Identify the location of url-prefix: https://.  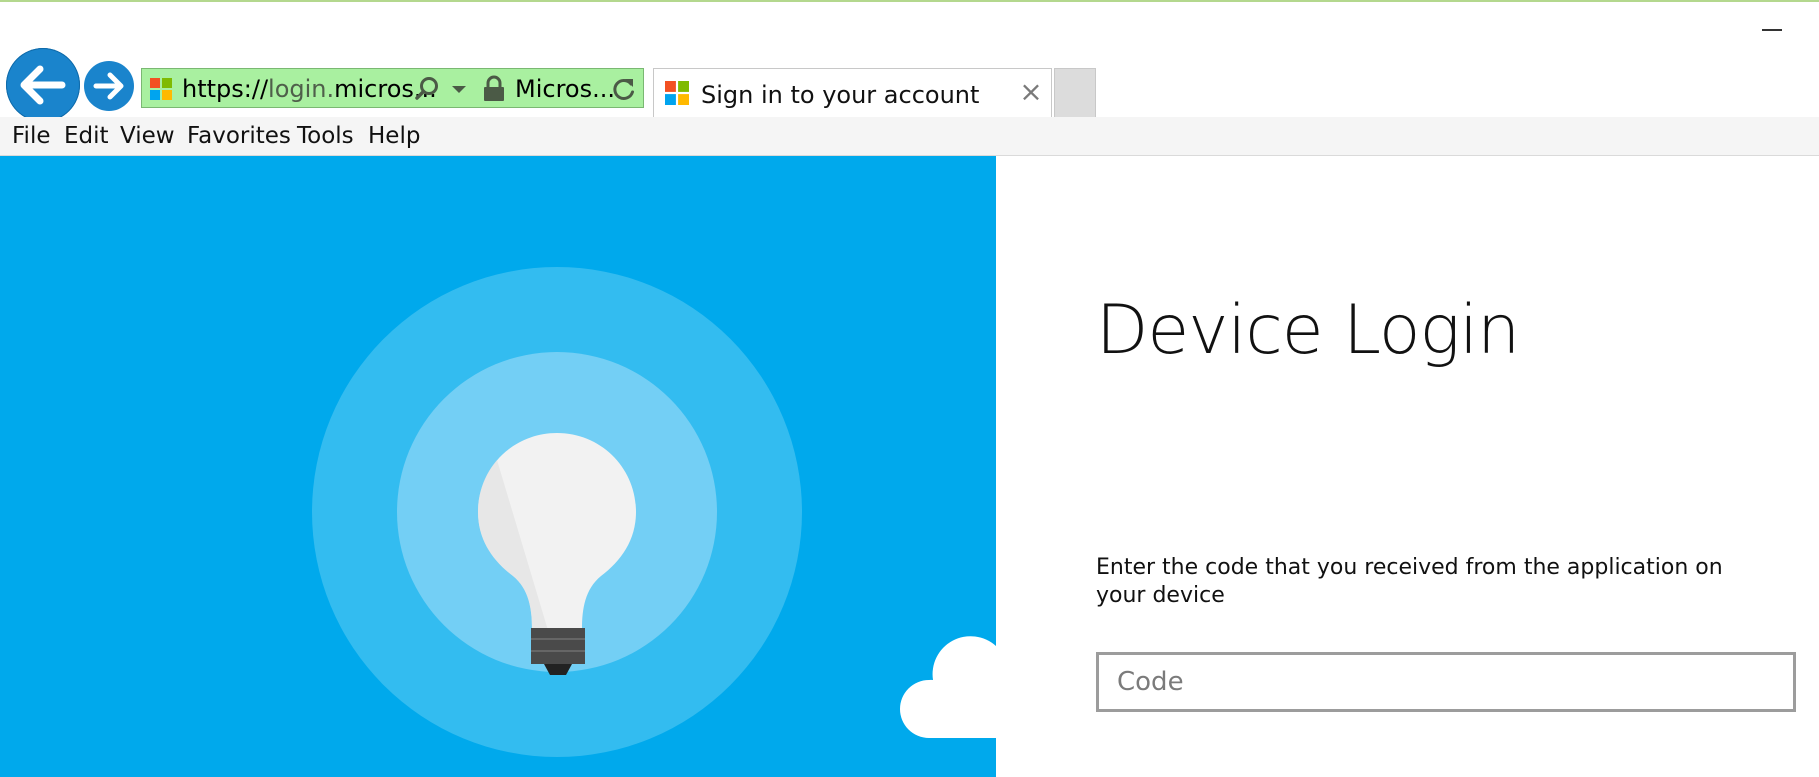
(225, 89).